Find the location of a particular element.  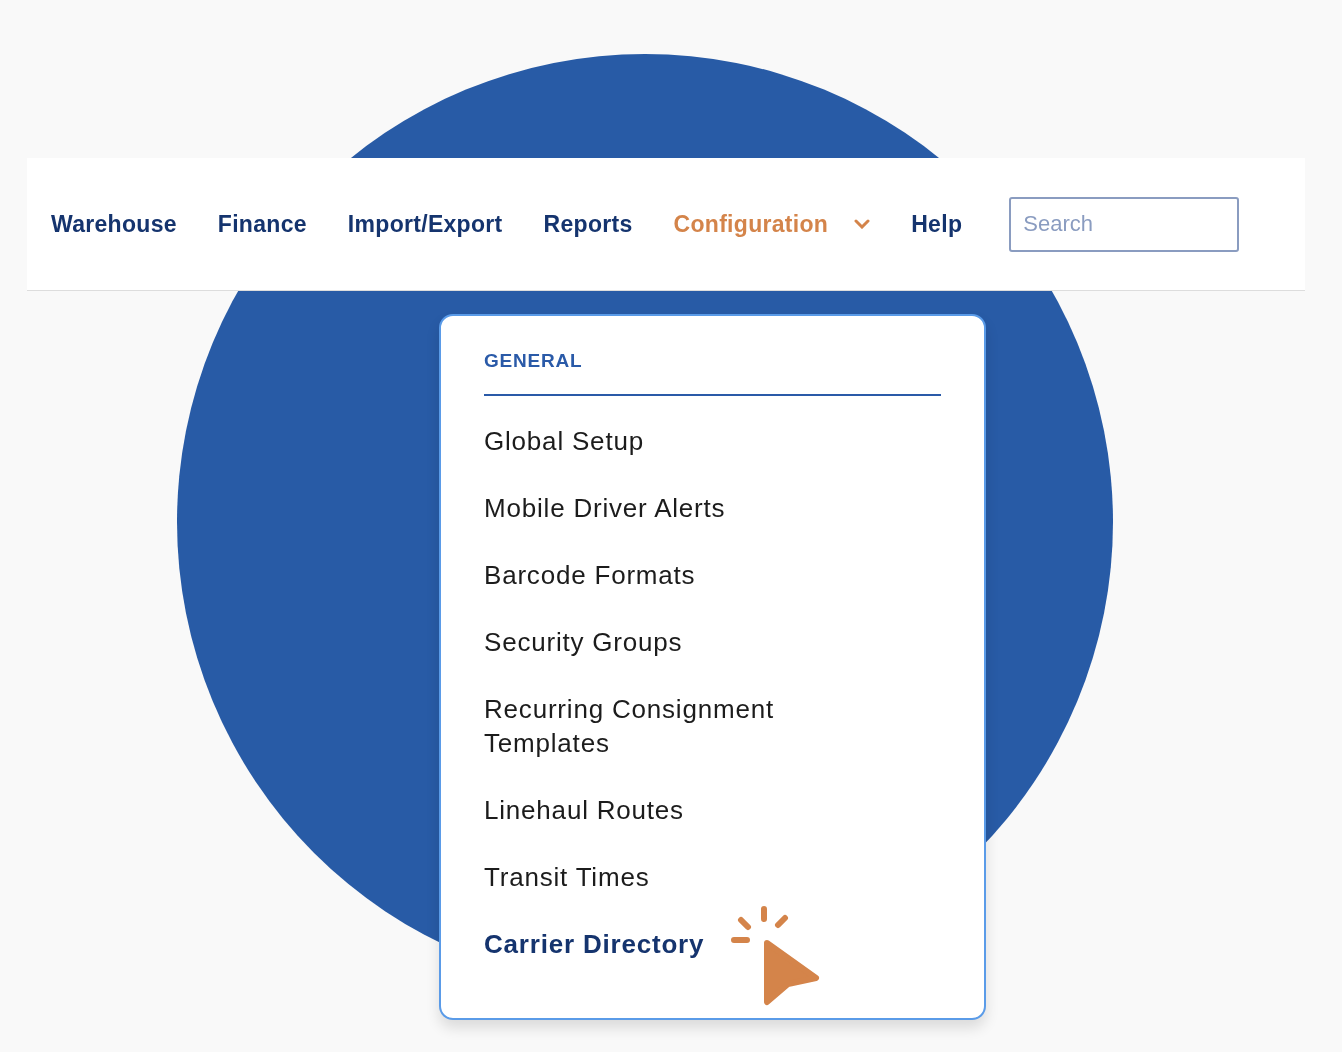

menu-item: Security Groups is located at coordinates (664, 642).